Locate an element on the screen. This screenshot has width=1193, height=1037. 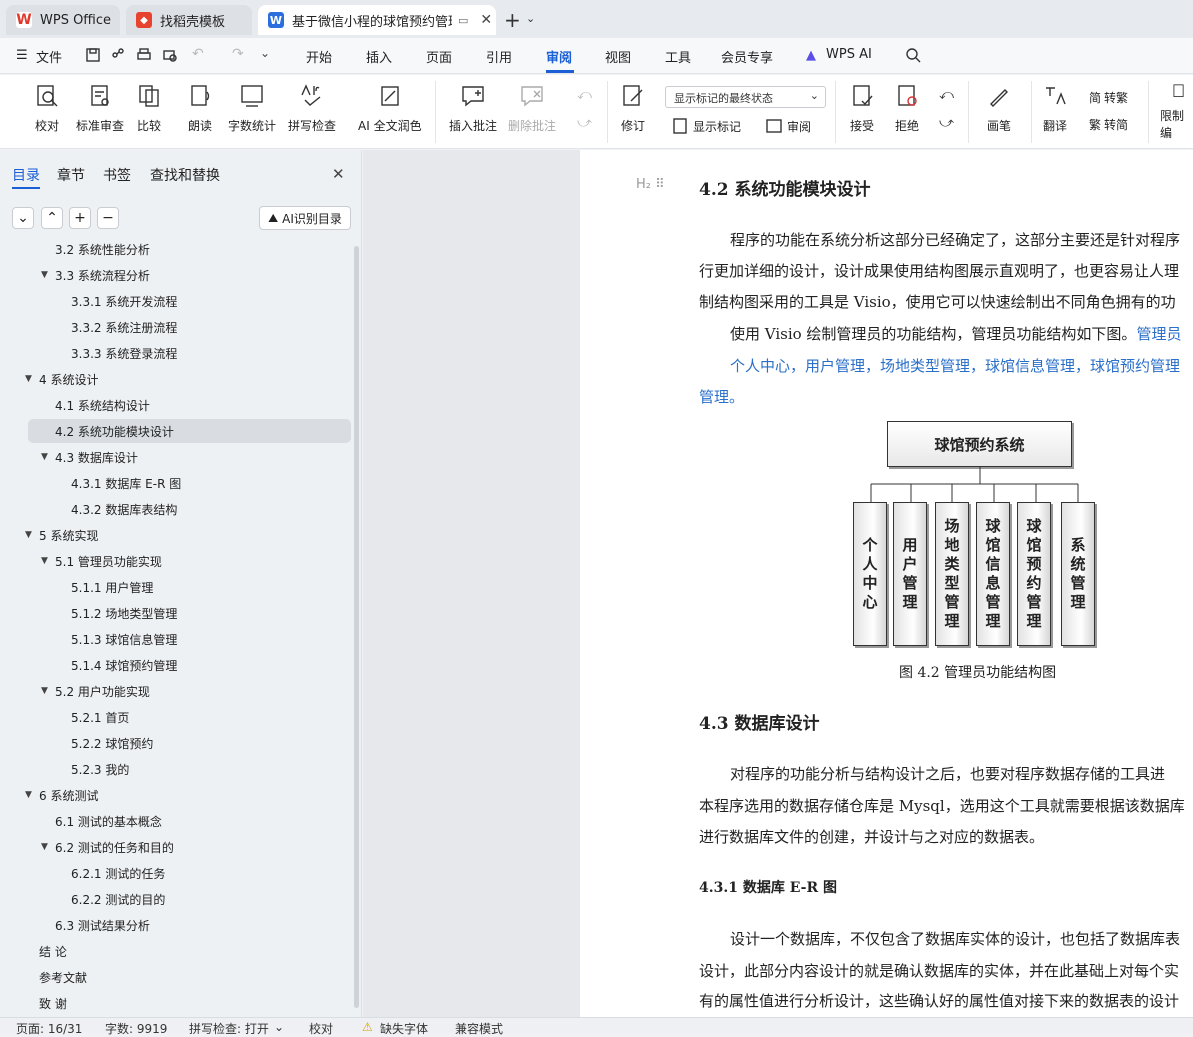
insert-comment-button: 插入批注 is located at coordinates (473, 112).